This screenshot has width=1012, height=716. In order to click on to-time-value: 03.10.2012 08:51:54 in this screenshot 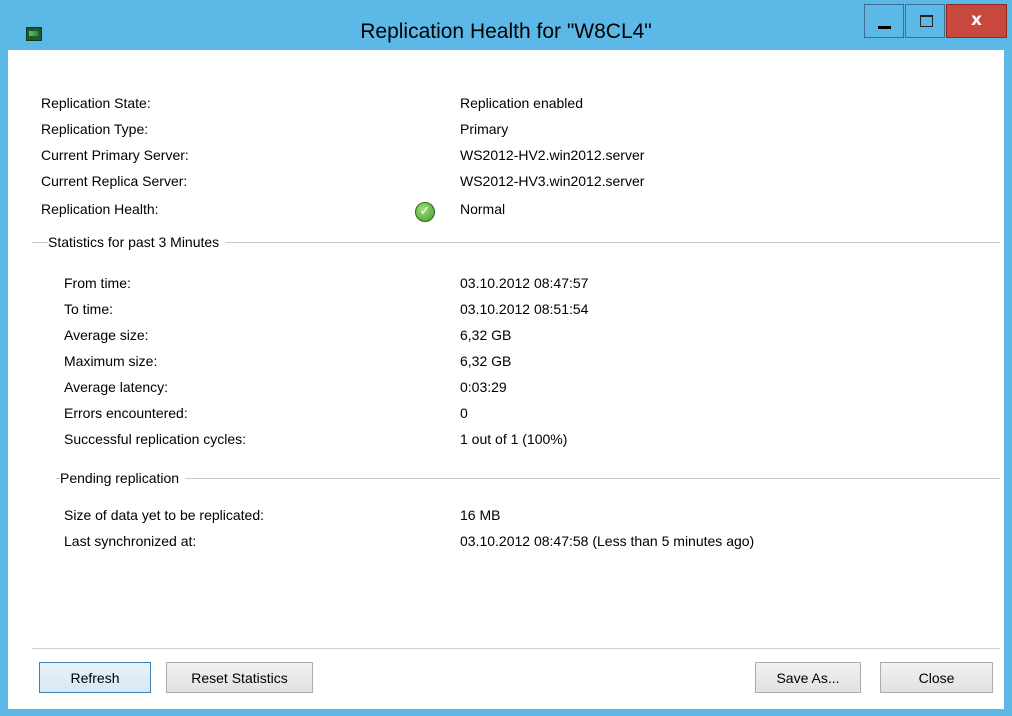, I will do `click(524, 309)`.